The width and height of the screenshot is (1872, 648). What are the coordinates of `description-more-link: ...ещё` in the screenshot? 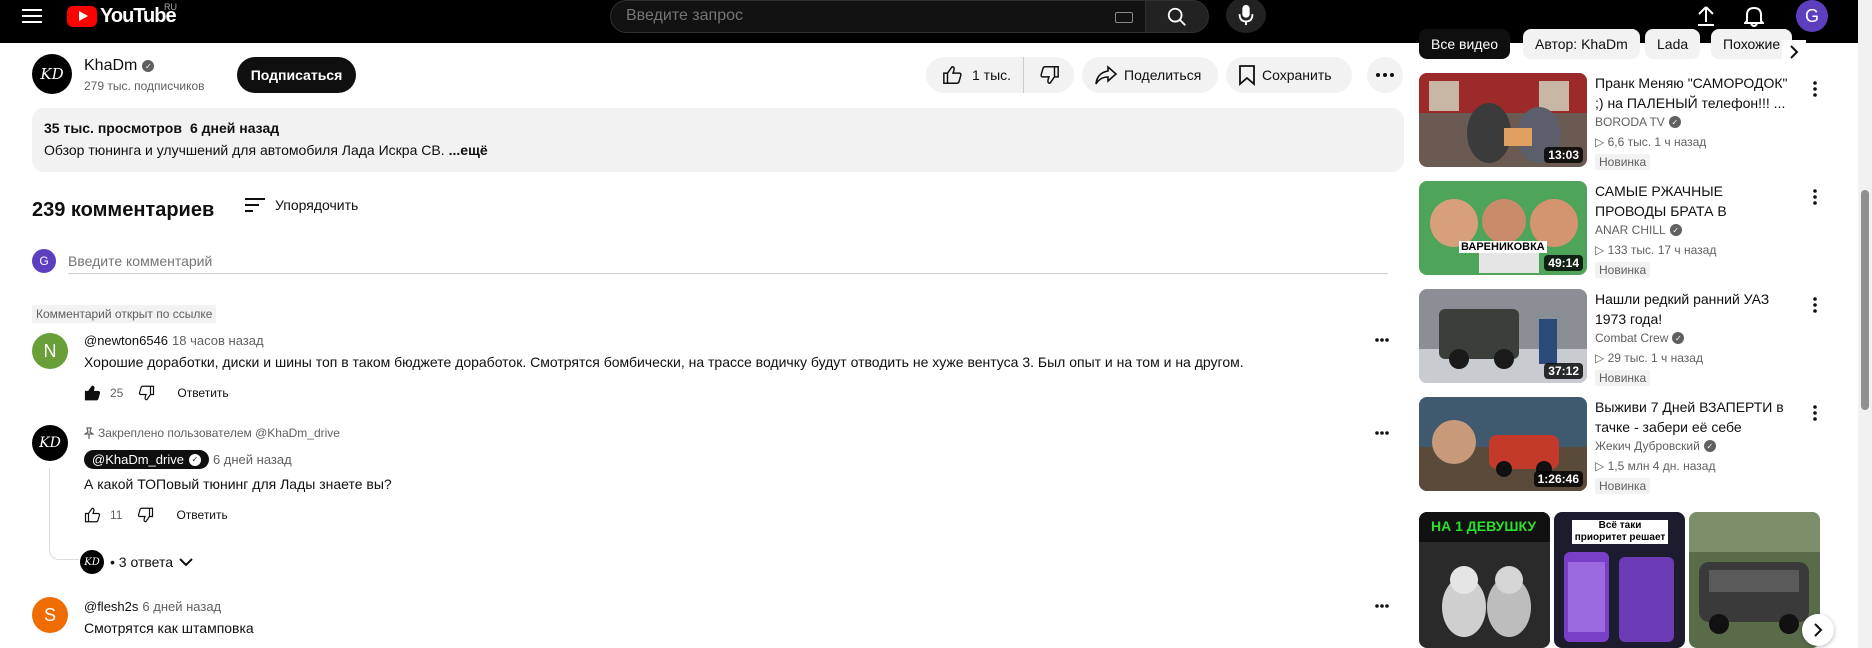 It's located at (468, 150).